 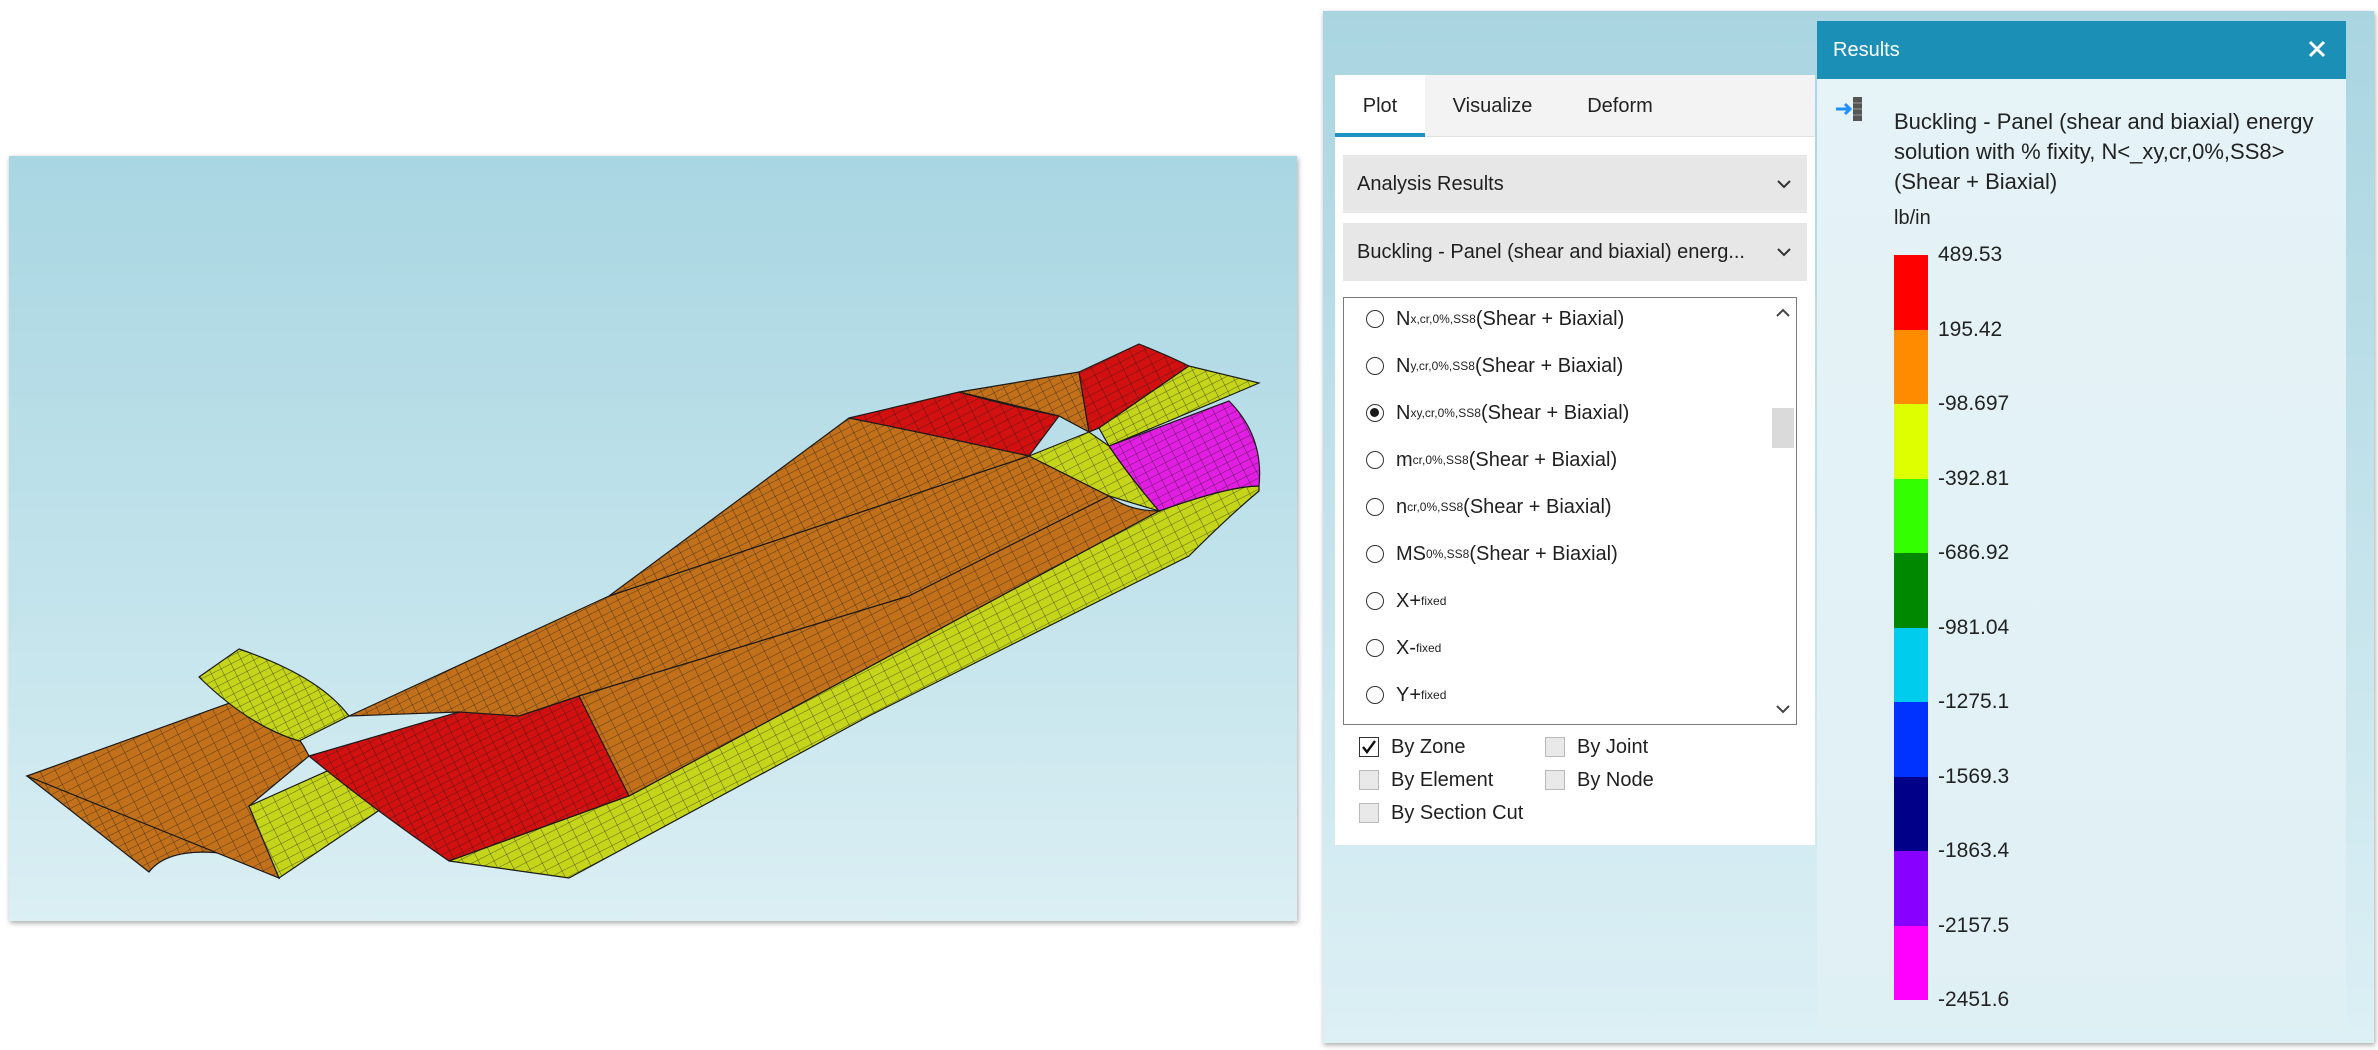 I want to click on legend-value-label: -2157.5, so click(x=1974, y=925).